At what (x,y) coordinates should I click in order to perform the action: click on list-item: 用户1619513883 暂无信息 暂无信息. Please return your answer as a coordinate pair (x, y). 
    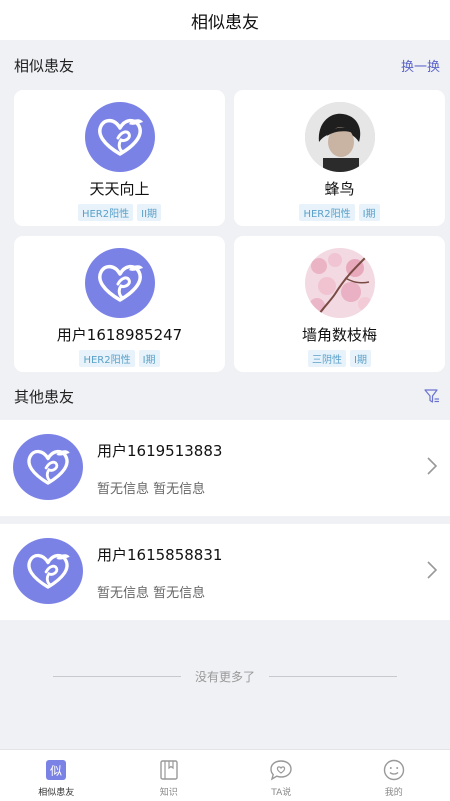
    Looking at the image, I should click on (225, 468).